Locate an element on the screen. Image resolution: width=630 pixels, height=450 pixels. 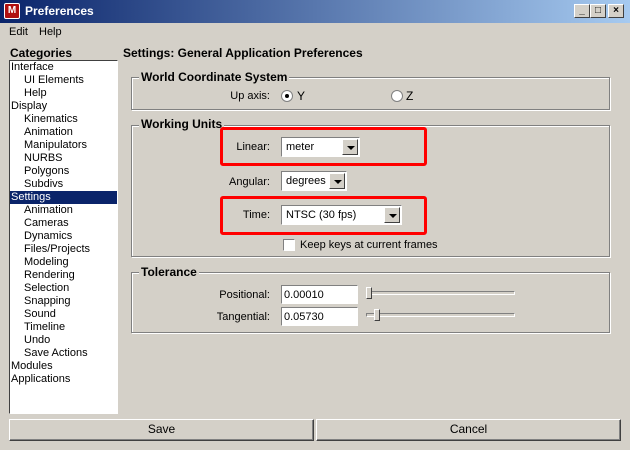
category-item: Selection is located at coordinates (46, 288).